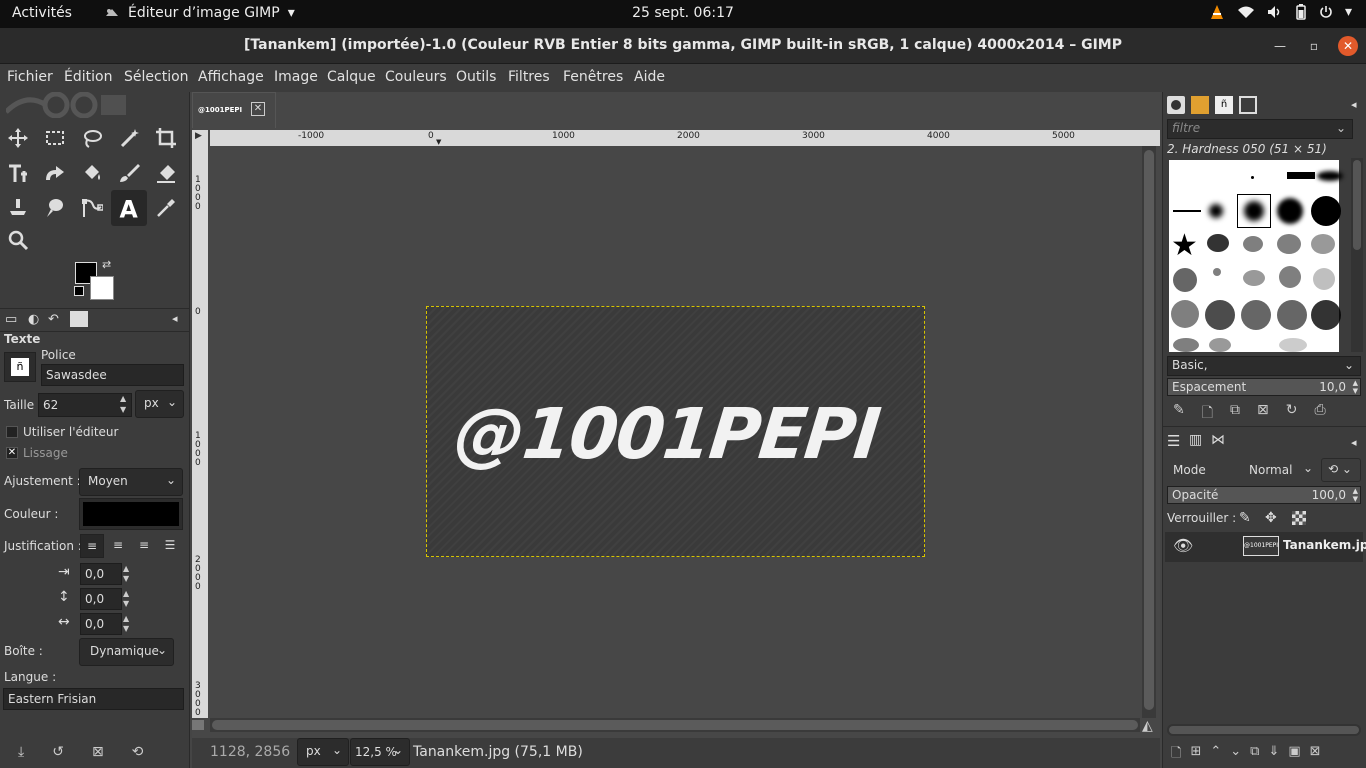  What do you see at coordinates (1273, 755) in the screenshot?
I see `merge-layer-icon: ⇓` at bounding box center [1273, 755].